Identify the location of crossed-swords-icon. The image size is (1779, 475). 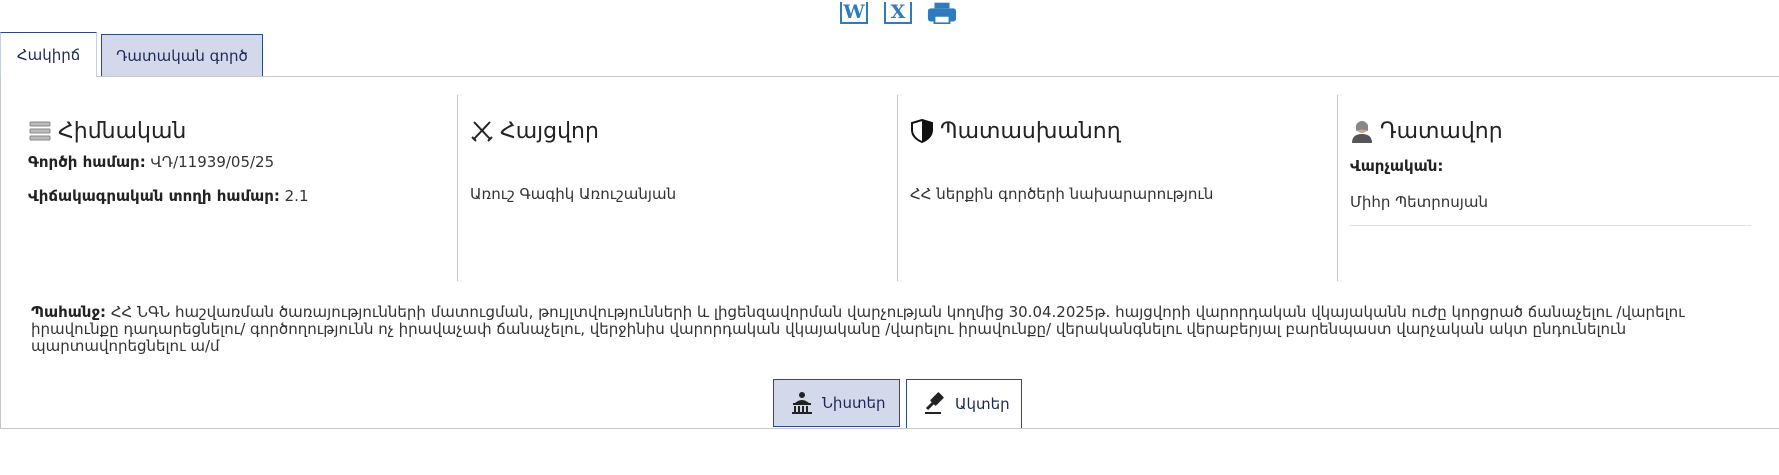
(482, 131).